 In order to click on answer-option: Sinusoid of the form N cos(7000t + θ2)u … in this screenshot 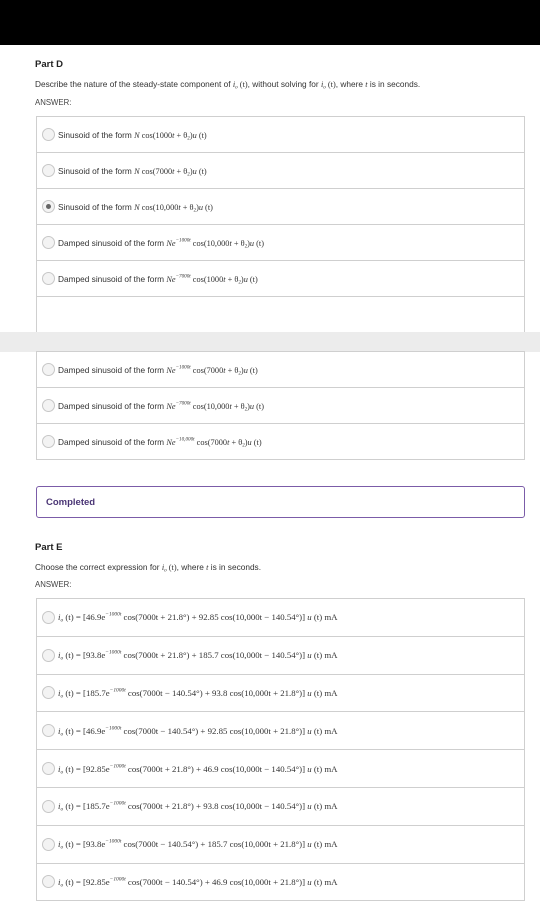, I will do `click(280, 171)`.